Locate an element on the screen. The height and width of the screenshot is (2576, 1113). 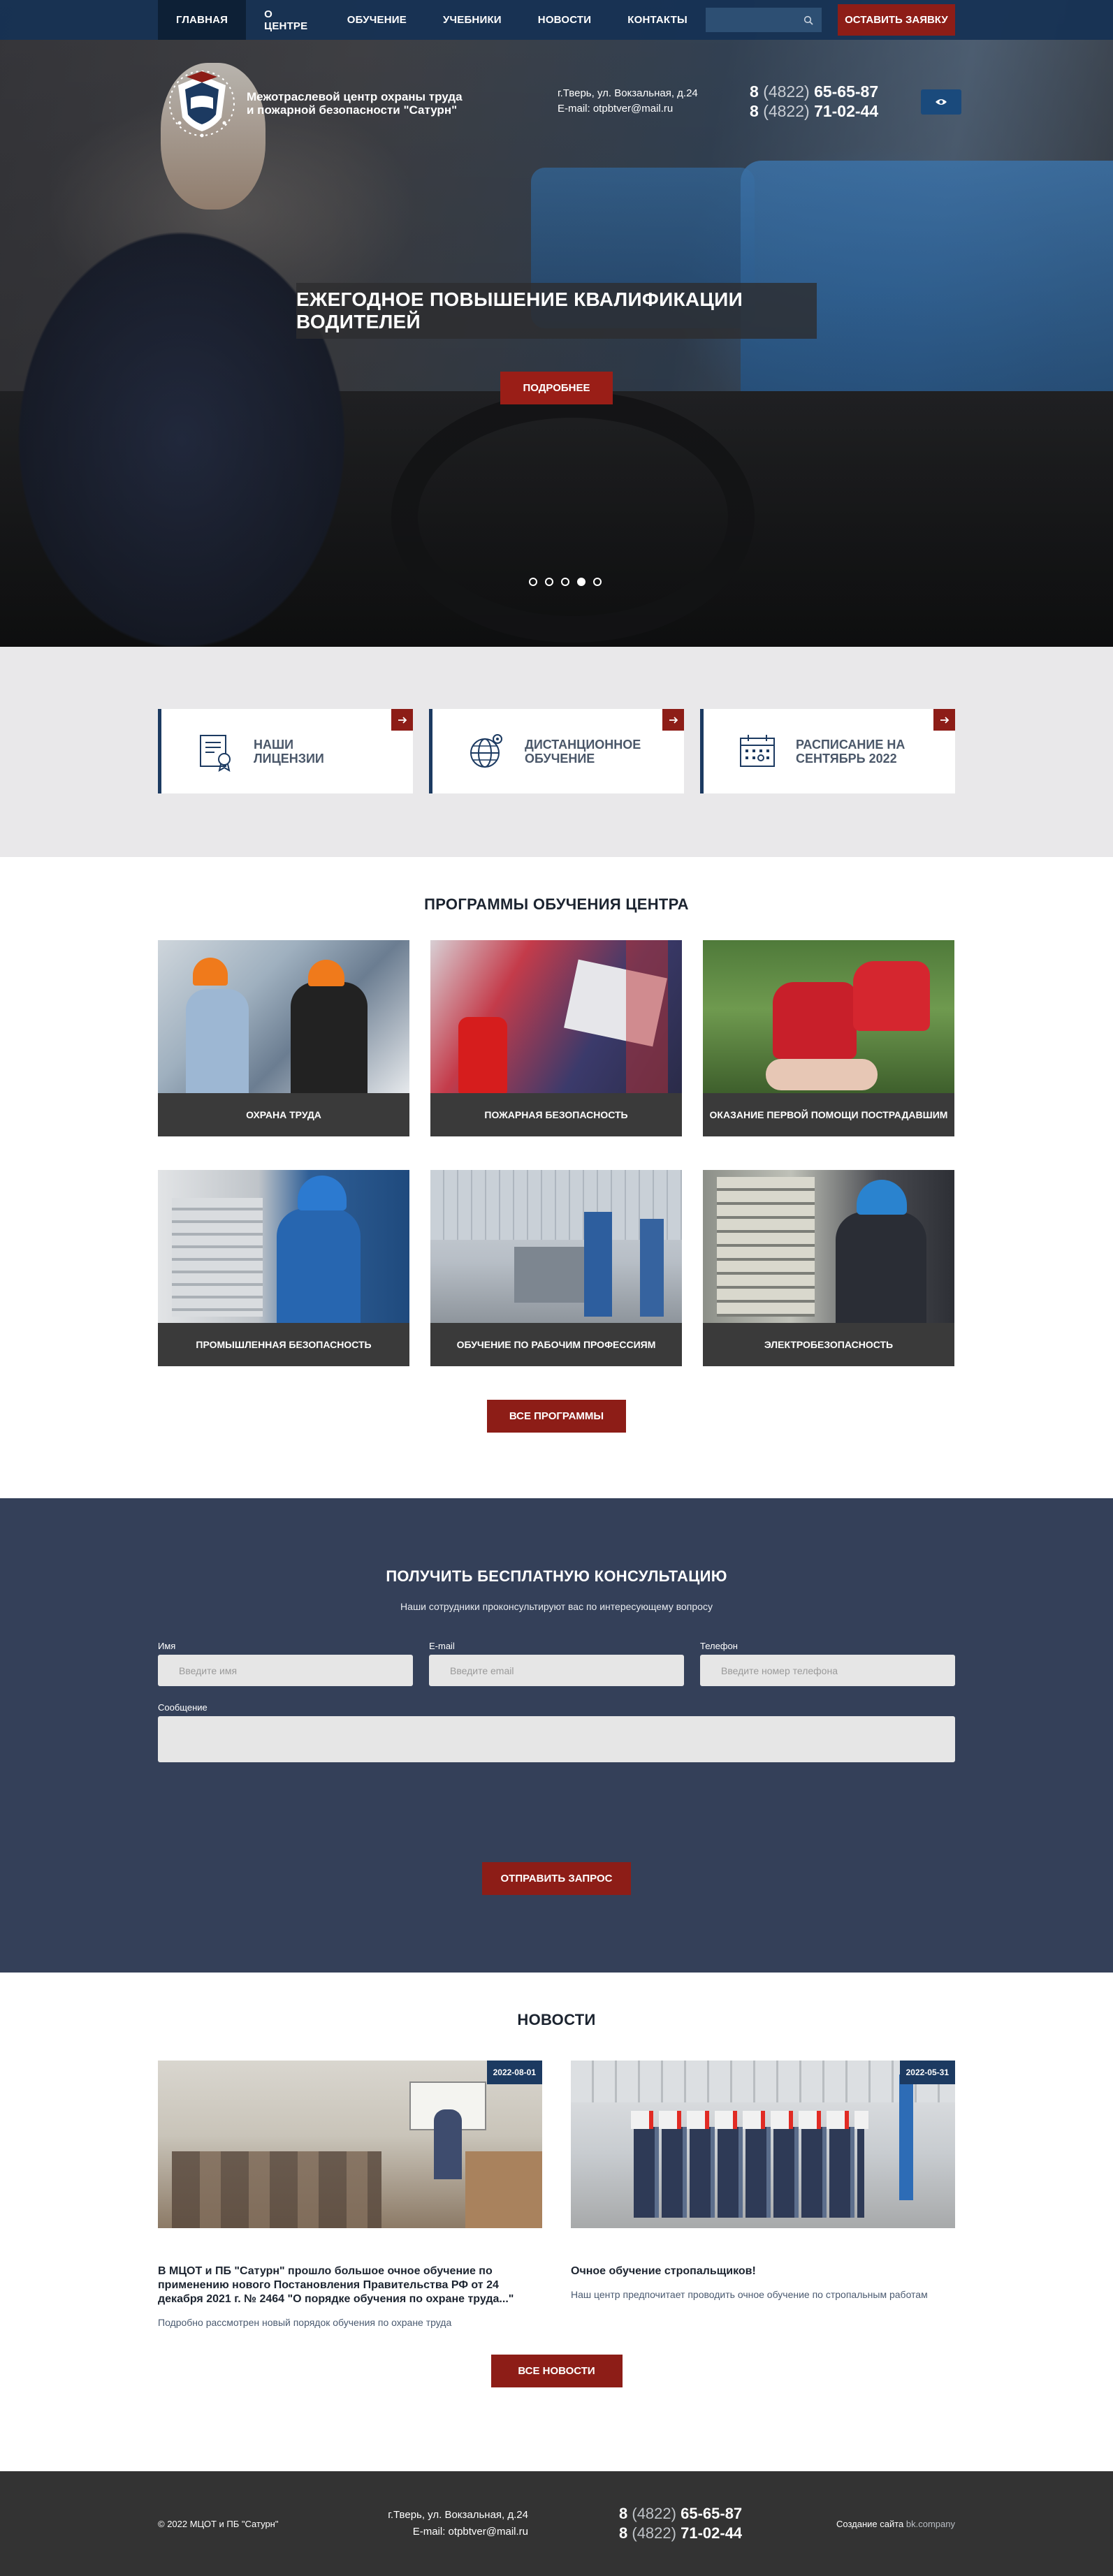
program-card-first-aid: ОКАЗАНИЕ ПЕРВОЙ ПОМОЩИ ПОСТРАДАВШИМ is located at coordinates (828, 1038).